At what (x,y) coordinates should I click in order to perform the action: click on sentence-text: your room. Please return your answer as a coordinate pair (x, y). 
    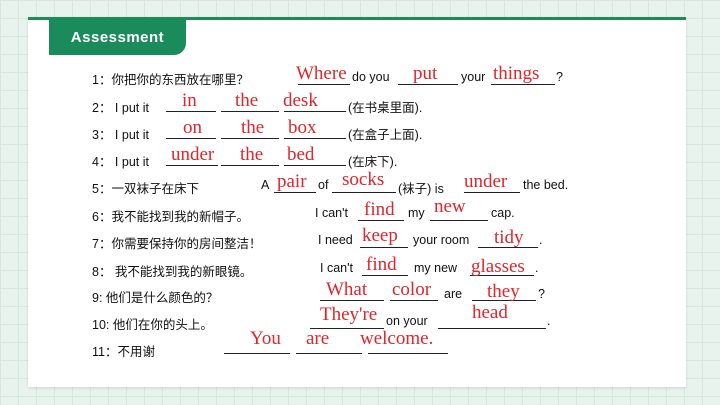
    Looking at the image, I should click on (441, 240).